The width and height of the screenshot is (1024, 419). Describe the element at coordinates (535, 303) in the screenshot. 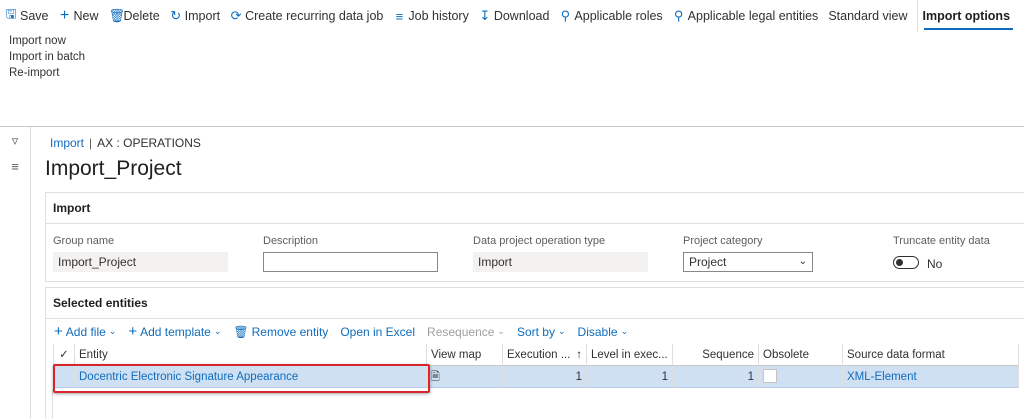

I see `selected-entities-header: Selected entities` at that location.